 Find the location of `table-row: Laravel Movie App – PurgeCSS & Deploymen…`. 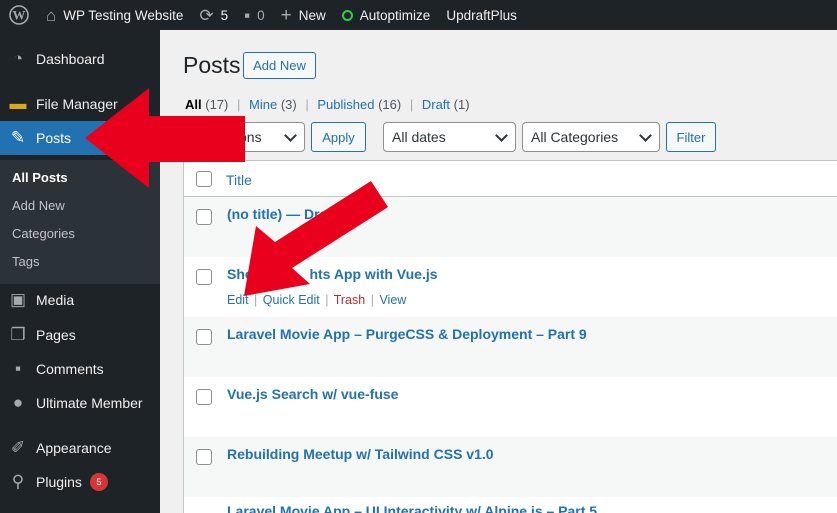

table-row: Laravel Movie App – PurgeCSS & Deploymen… is located at coordinates (510, 347).